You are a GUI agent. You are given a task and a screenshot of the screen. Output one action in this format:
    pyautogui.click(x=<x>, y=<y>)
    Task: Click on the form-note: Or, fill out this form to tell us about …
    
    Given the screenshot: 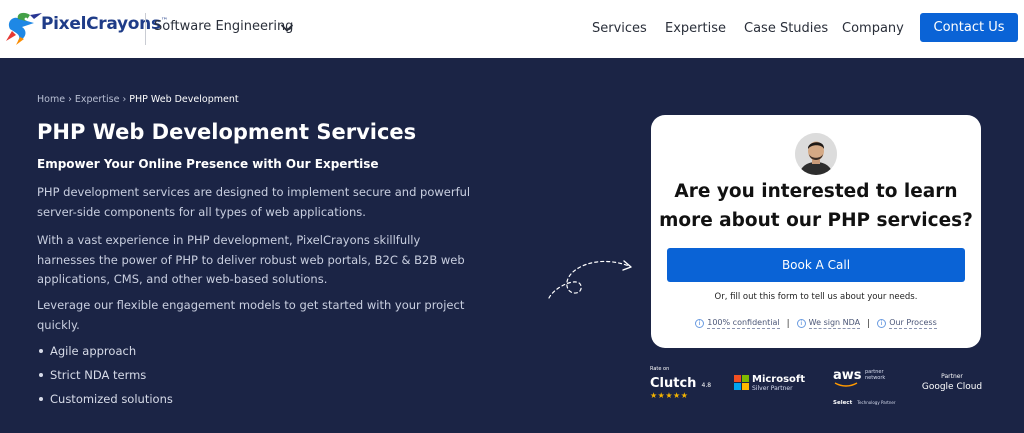 What is the action you would take?
    pyautogui.click(x=816, y=297)
    